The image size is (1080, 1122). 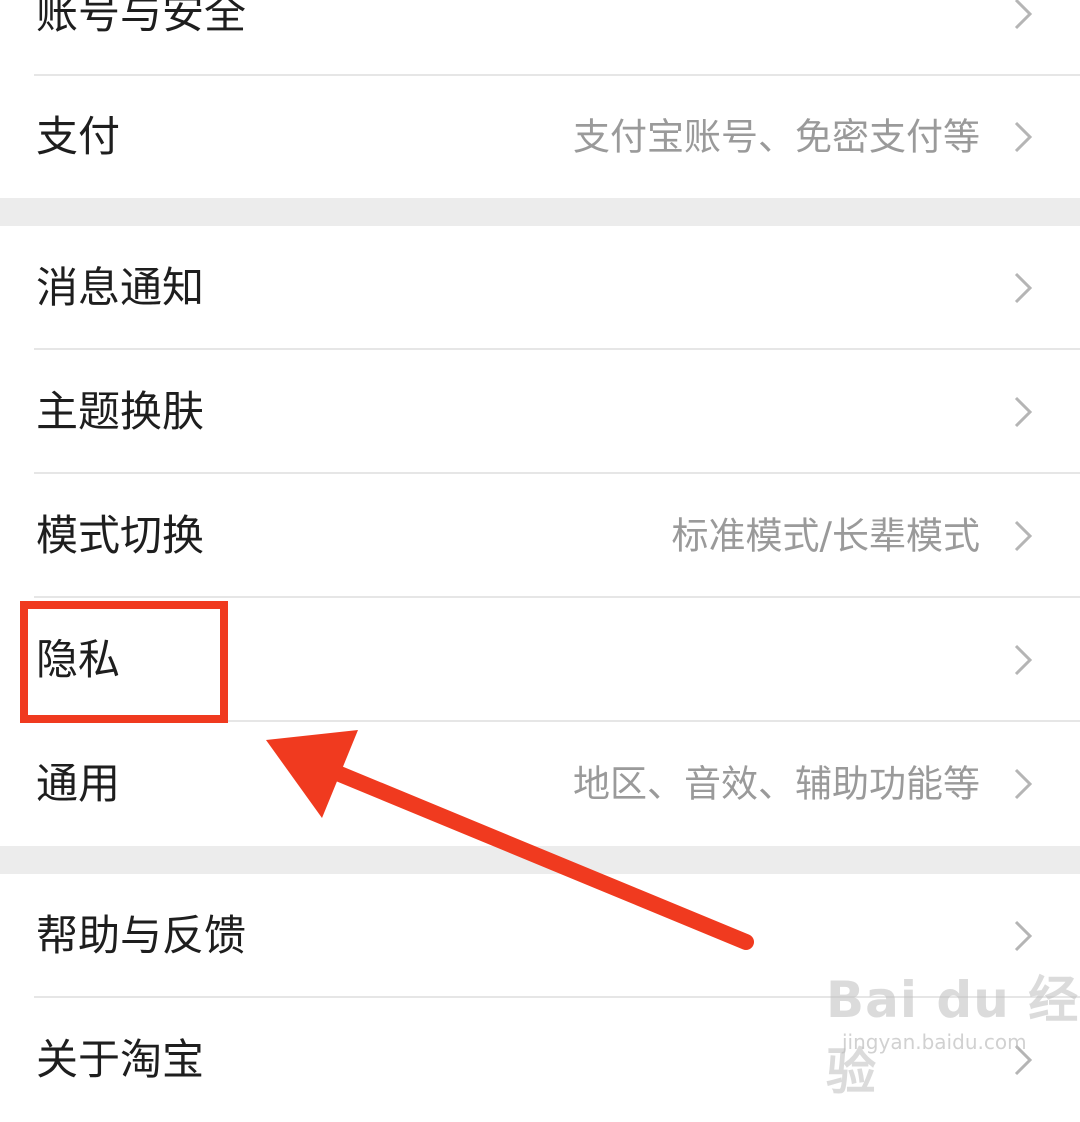 I want to click on item-label: 关于淘宝, so click(x=120, y=1059).